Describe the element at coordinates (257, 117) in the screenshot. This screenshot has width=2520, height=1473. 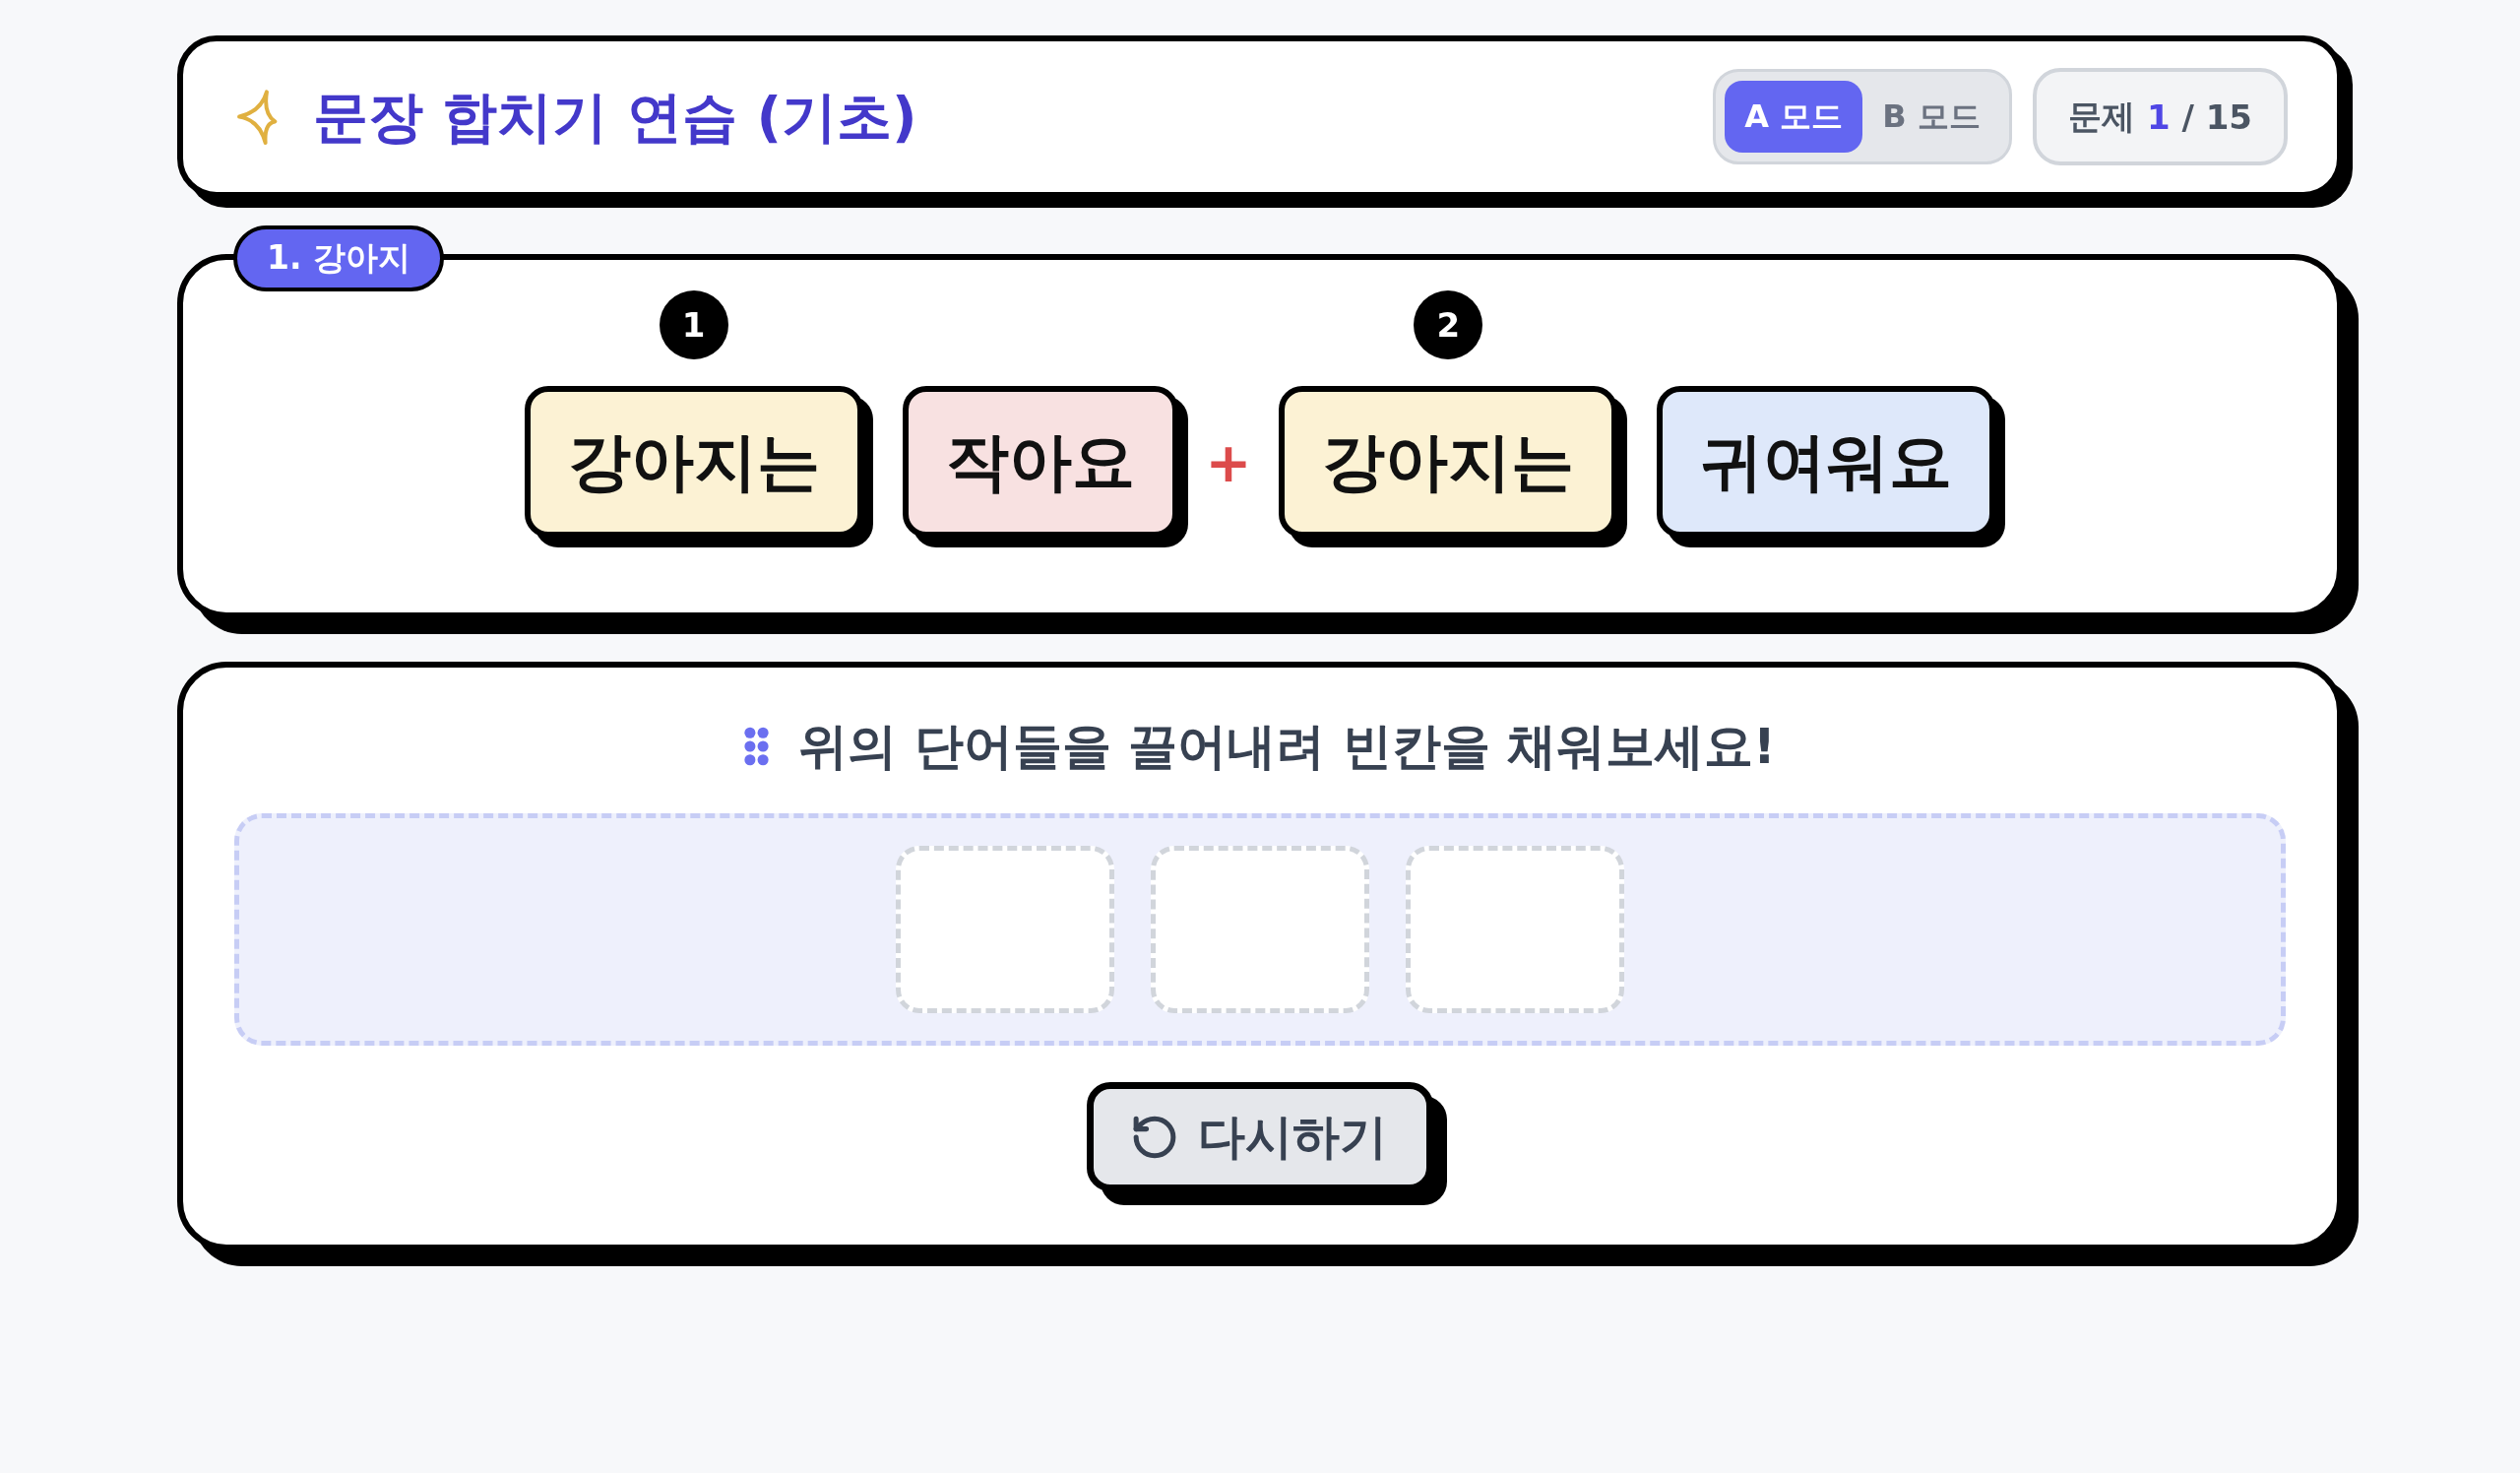
I see `sparkle-icon` at that location.